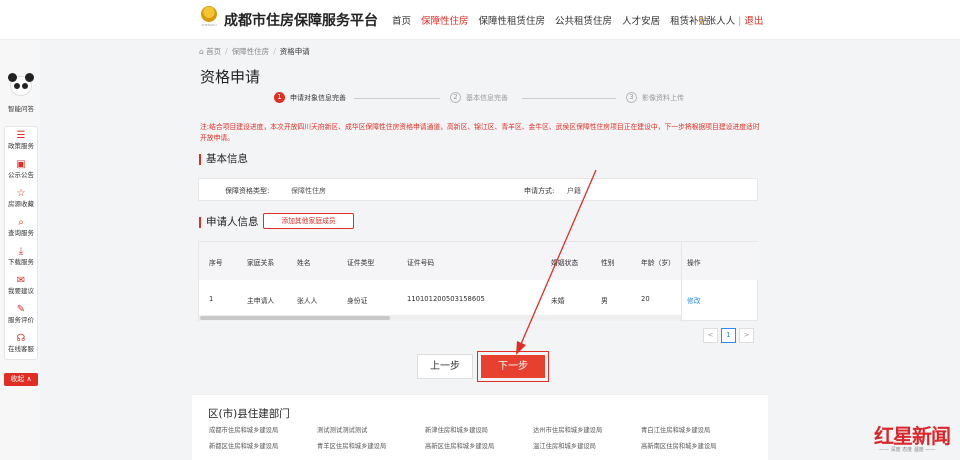 The height and width of the screenshot is (460, 960). Describe the element at coordinates (295, 318) in the screenshot. I see `scrollbar-thumb` at that location.